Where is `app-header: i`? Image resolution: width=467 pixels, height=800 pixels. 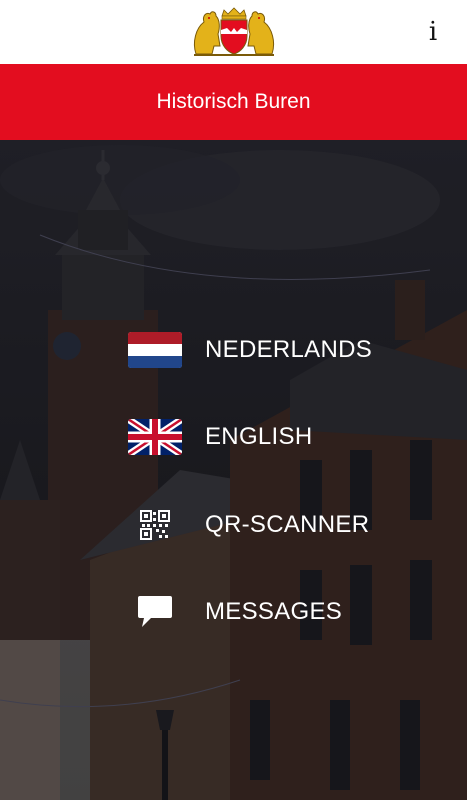 app-header: i is located at coordinates (233, 32).